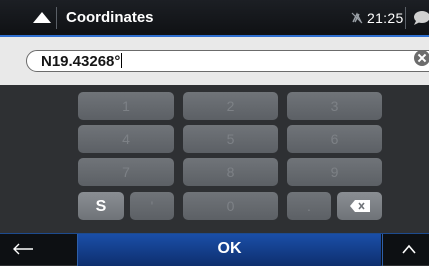  What do you see at coordinates (334, 172) in the screenshot?
I see `key-9: 9` at bounding box center [334, 172].